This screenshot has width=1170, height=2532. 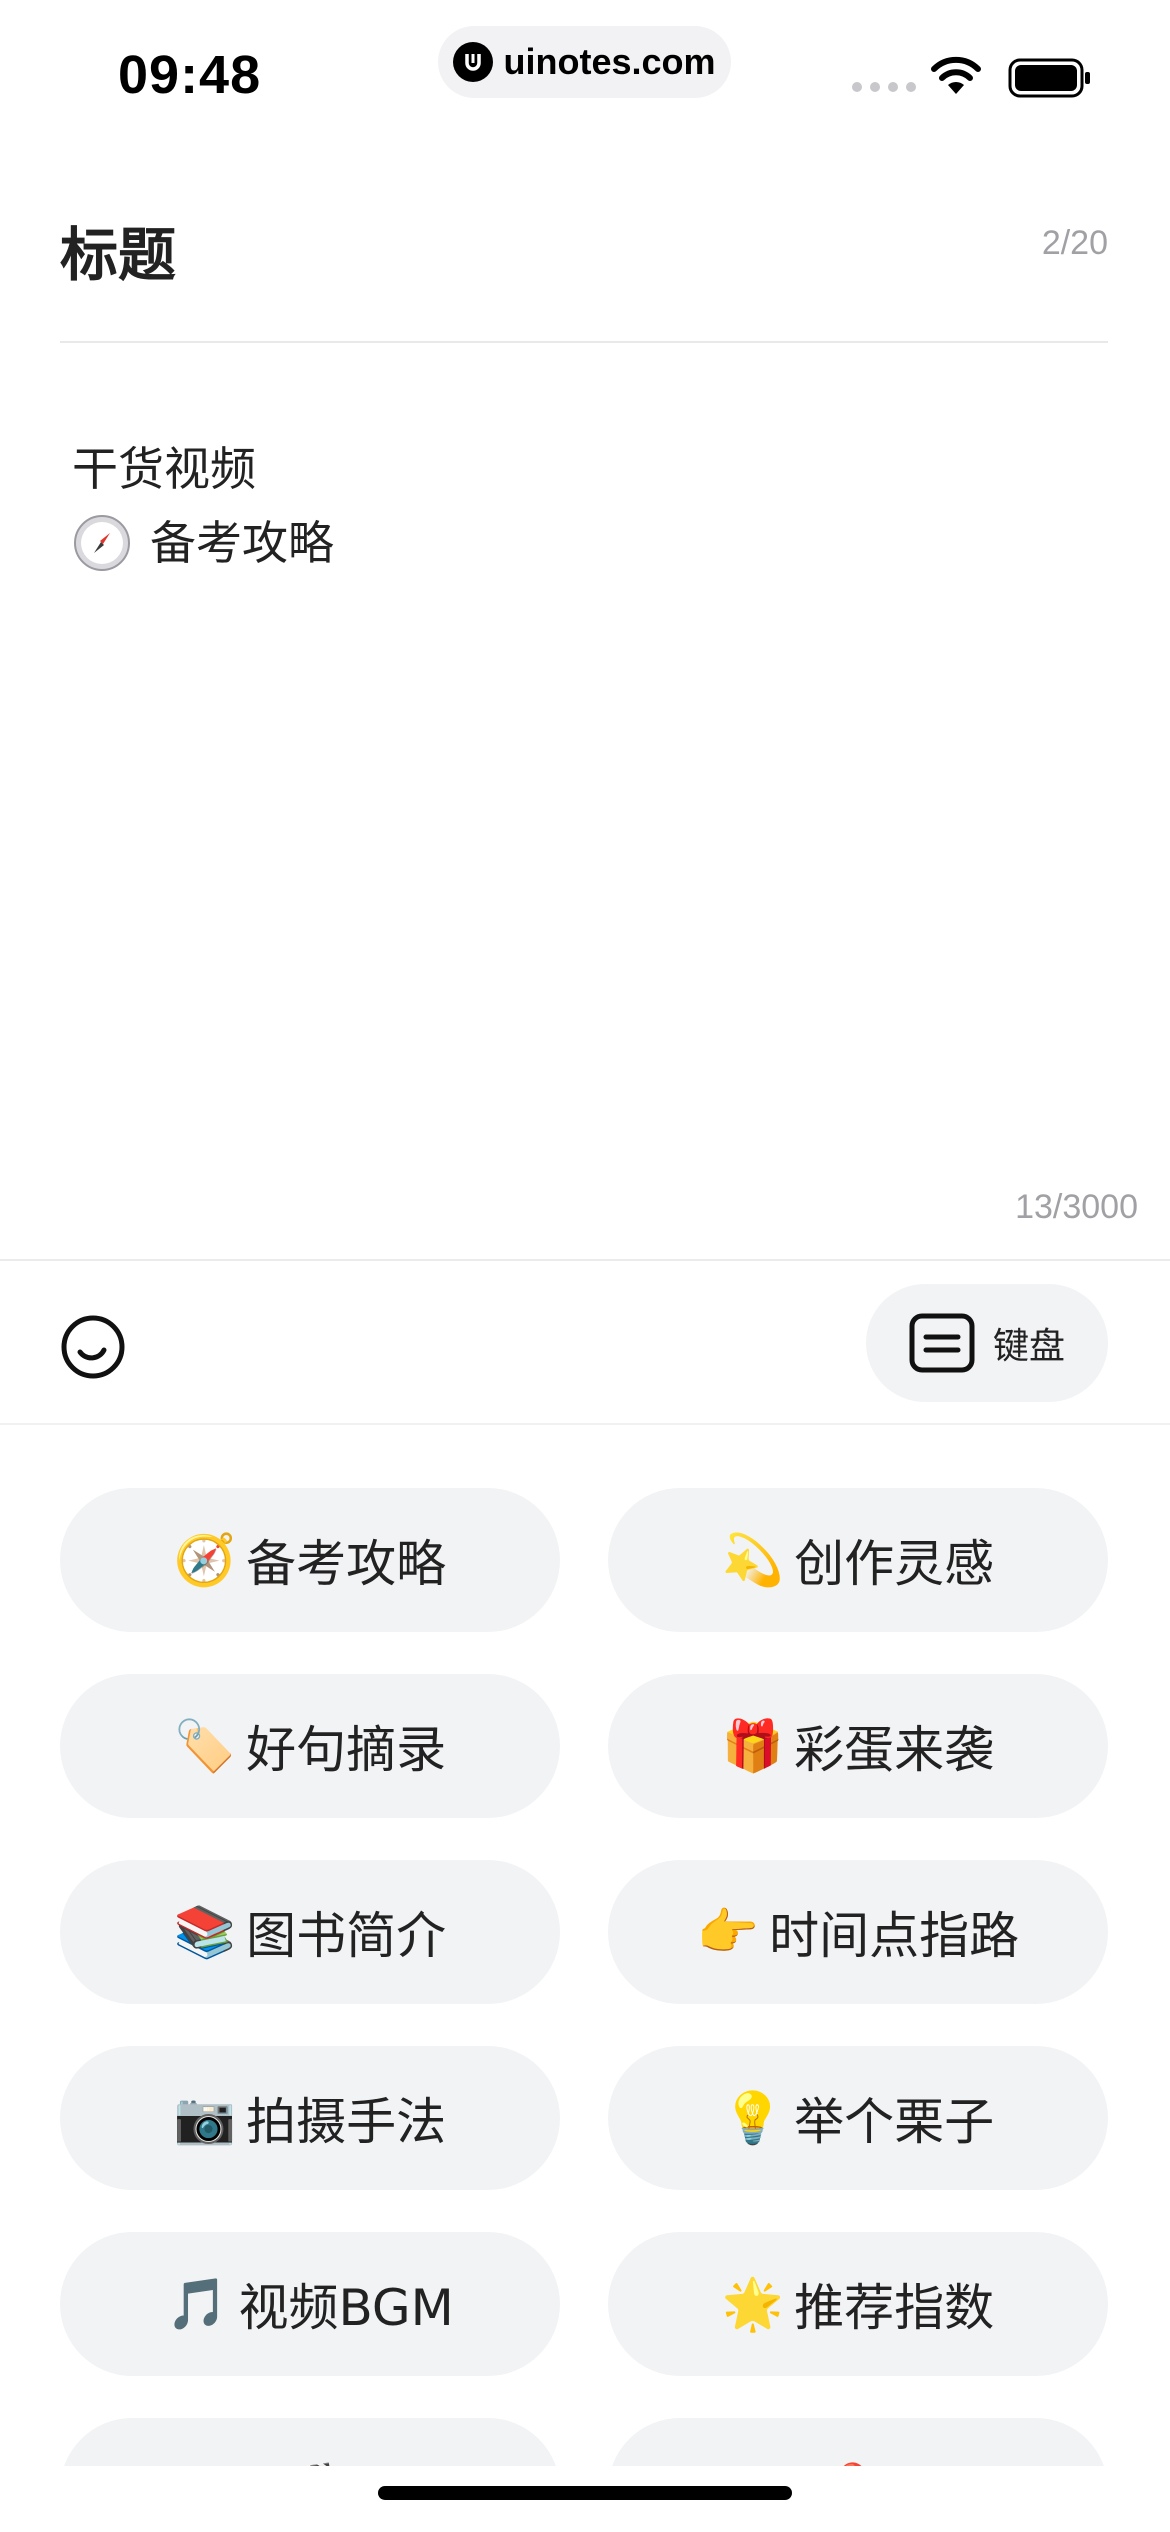 I want to click on light-bulb-icon: 💡, so click(x=753, y=2118).